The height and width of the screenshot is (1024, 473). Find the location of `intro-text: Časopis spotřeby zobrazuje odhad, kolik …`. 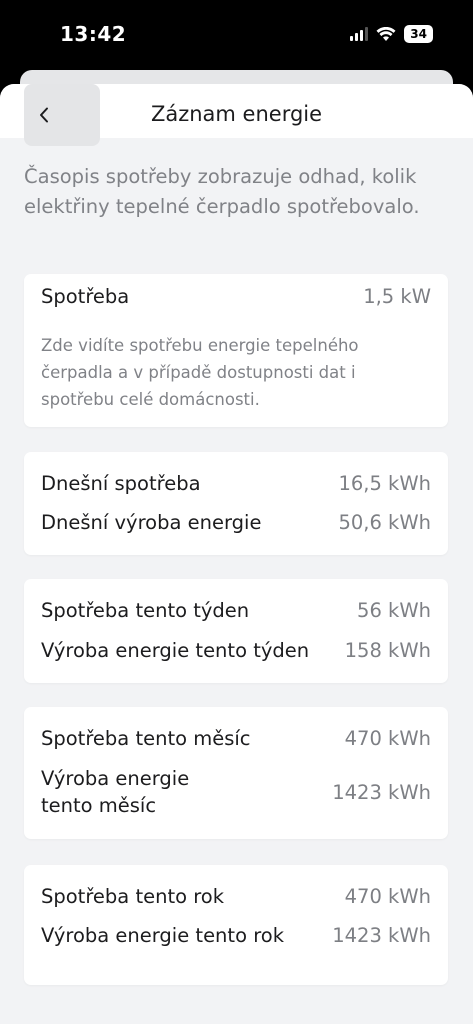

intro-text: Časopis spotřeby zobrazuje odhad, kolik … is located at coordinates (222, 191).